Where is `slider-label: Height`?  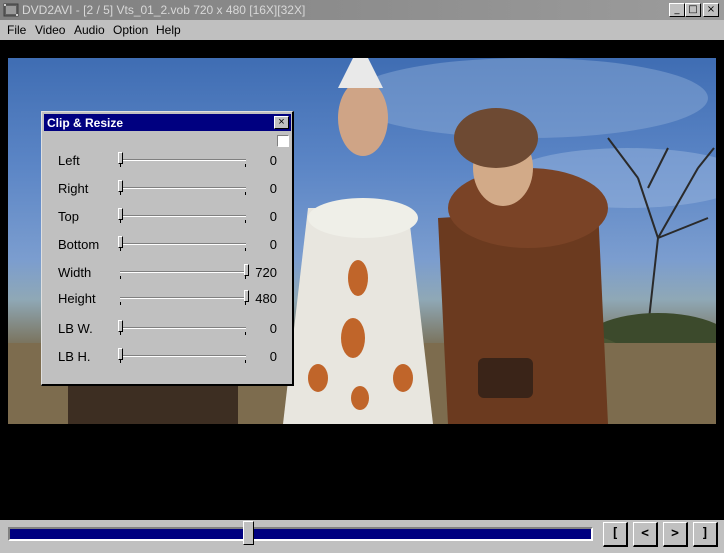
slider-label: Height is located at coordinates (77, 298).